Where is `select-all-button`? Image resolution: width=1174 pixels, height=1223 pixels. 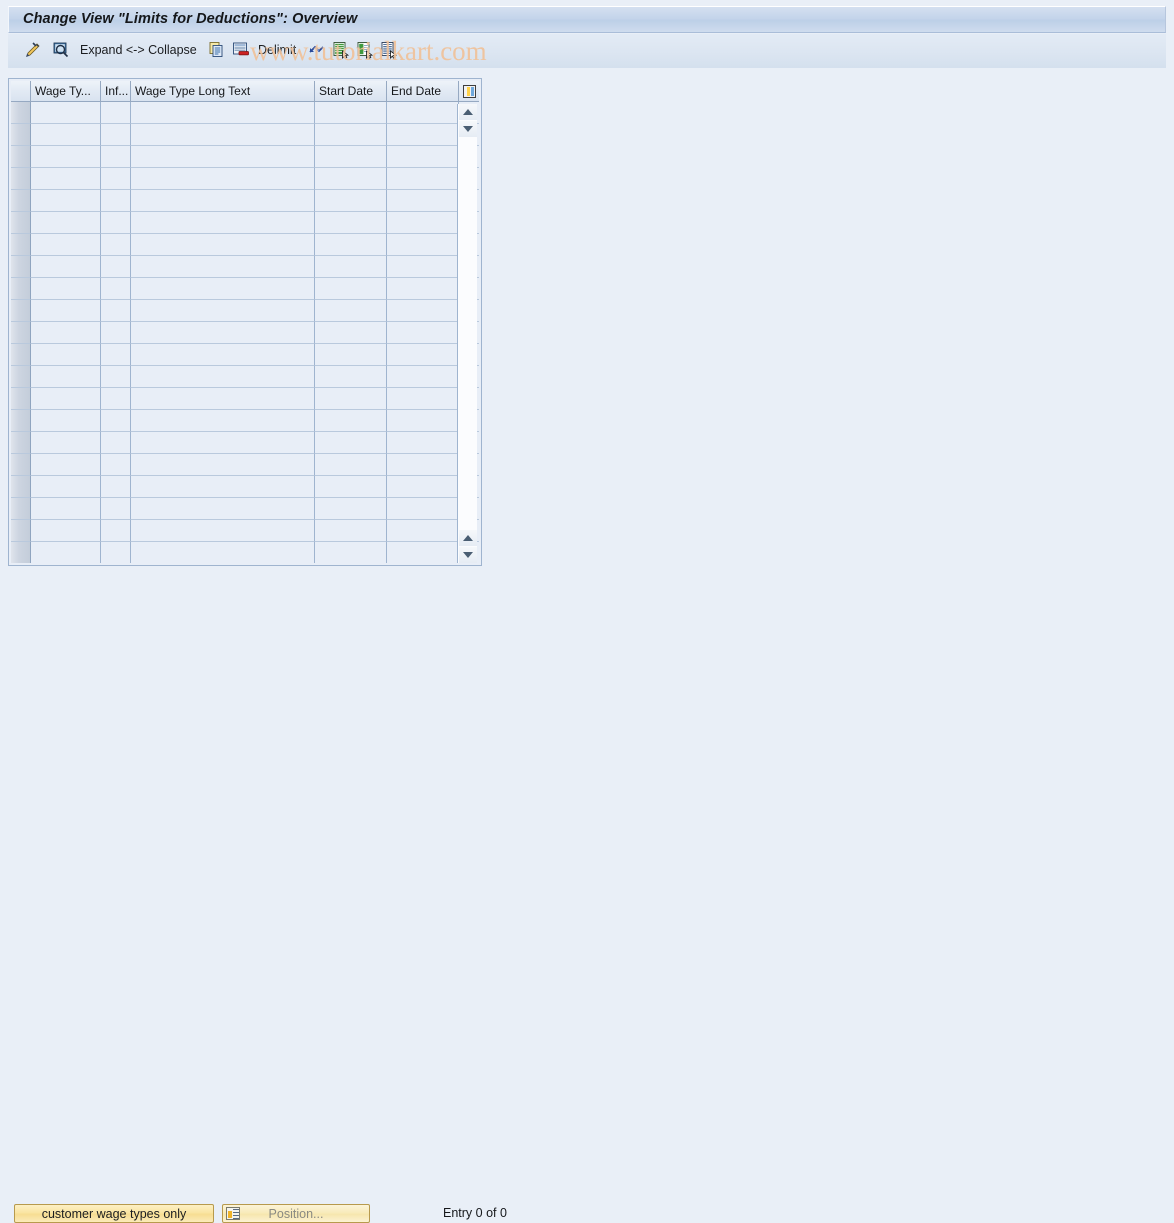 select-all-button is located at coordinates (341, 50).